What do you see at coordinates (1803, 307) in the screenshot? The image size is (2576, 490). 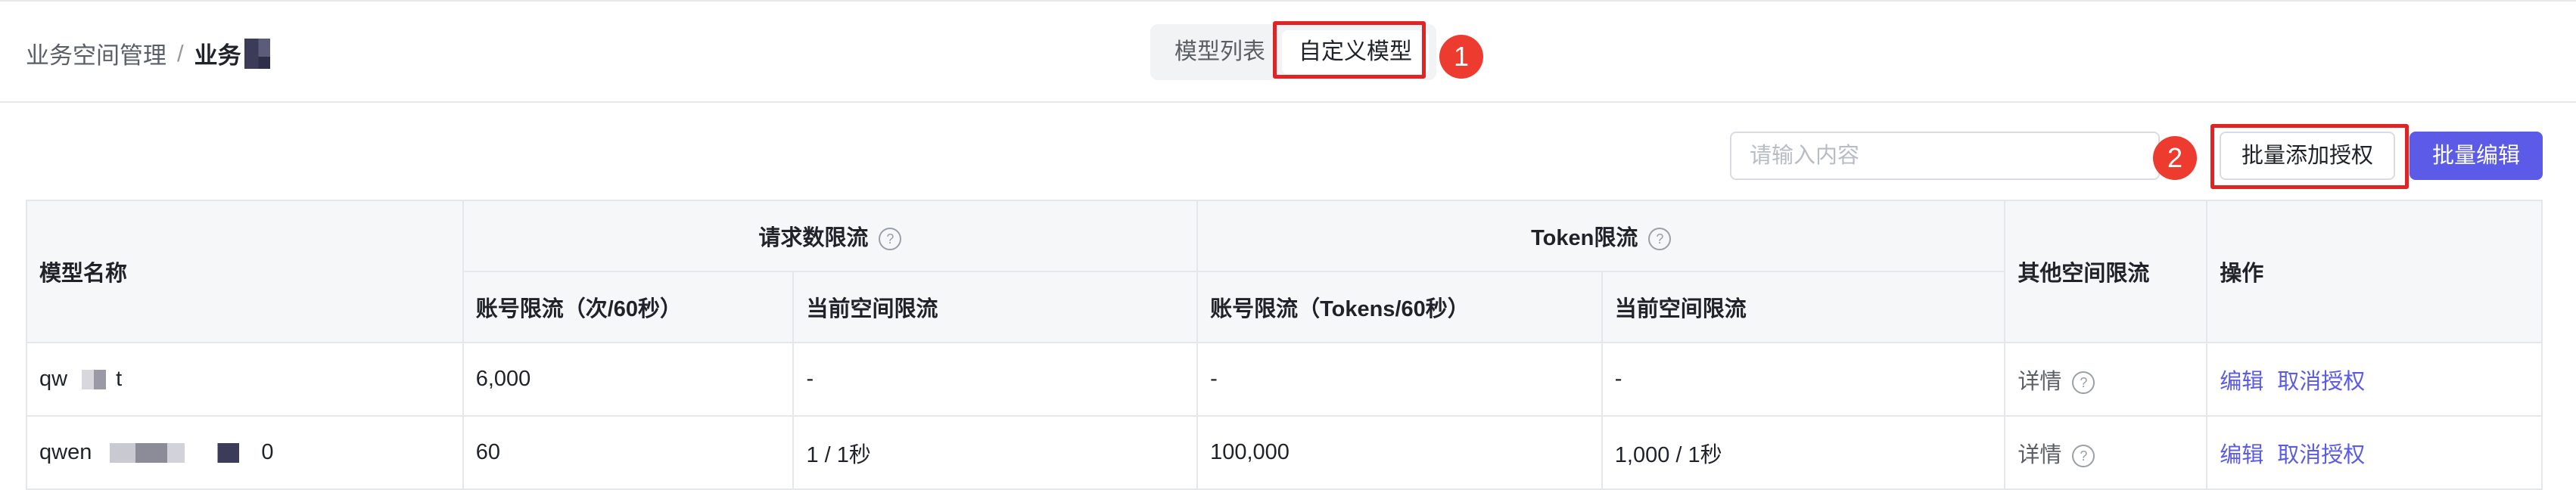 I see `header-space-limit-token: 当前空间限流` at bounding box center [1803, 307].